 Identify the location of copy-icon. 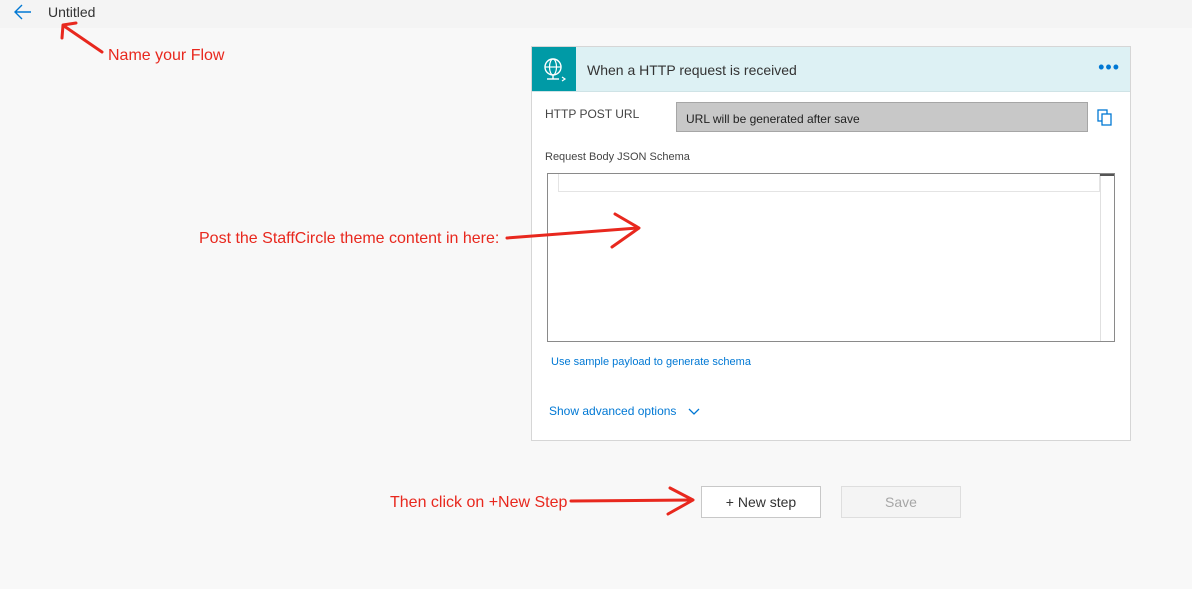
(1104, 117).